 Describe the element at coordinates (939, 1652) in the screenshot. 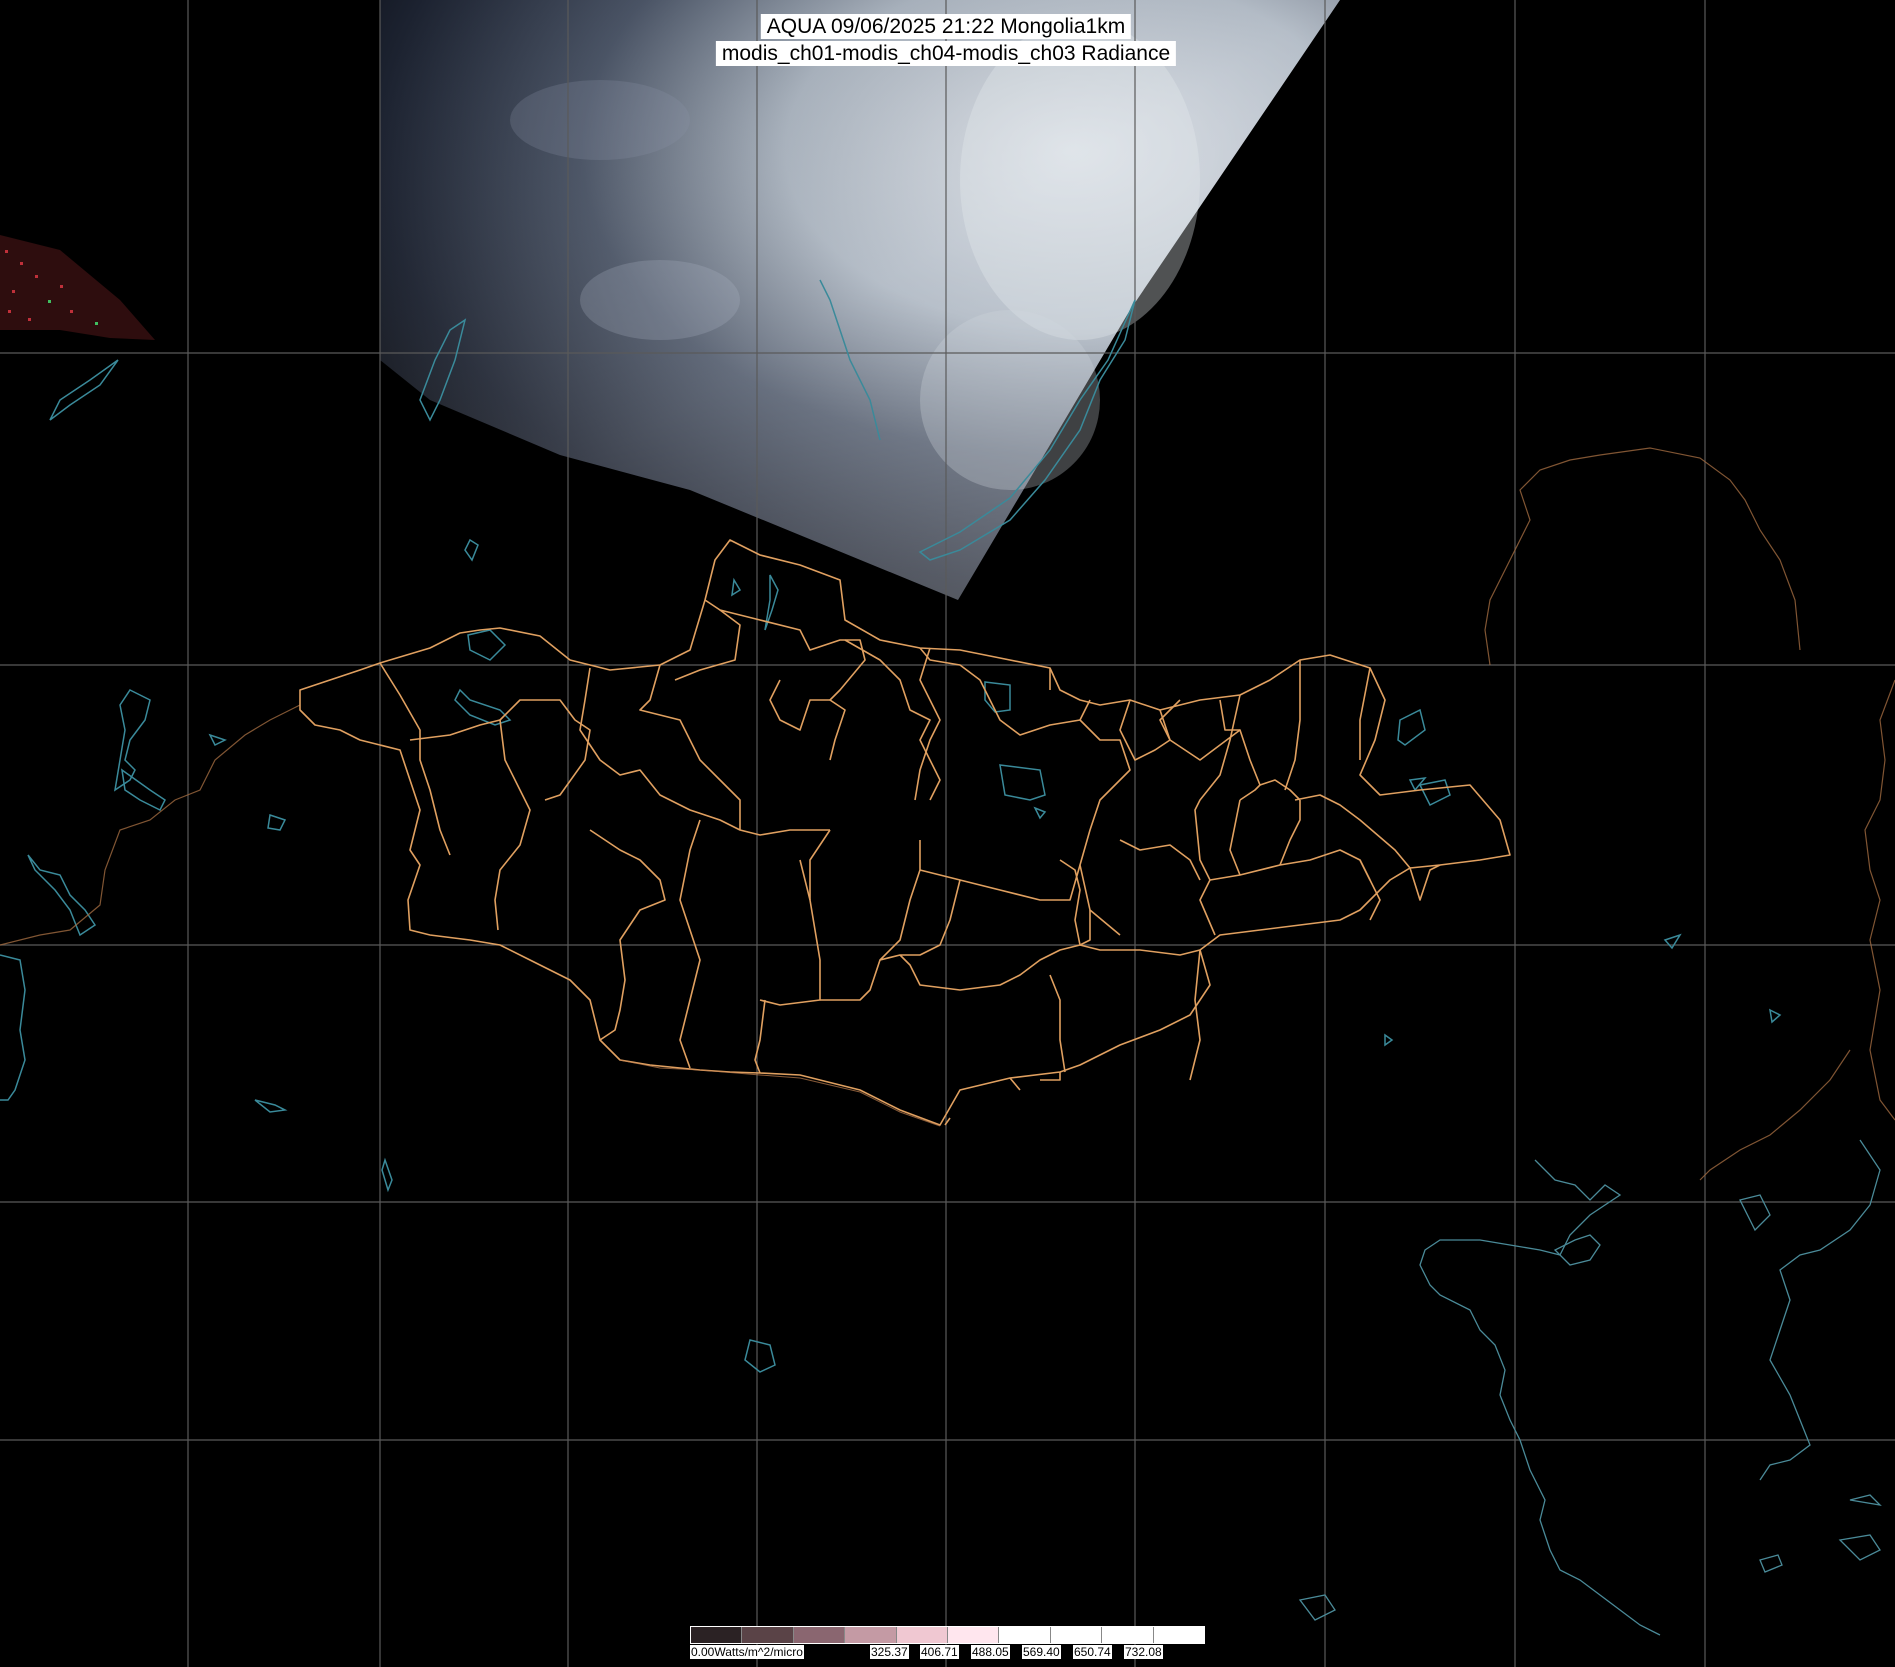

I see `legend-tick: 406.71` at that location.